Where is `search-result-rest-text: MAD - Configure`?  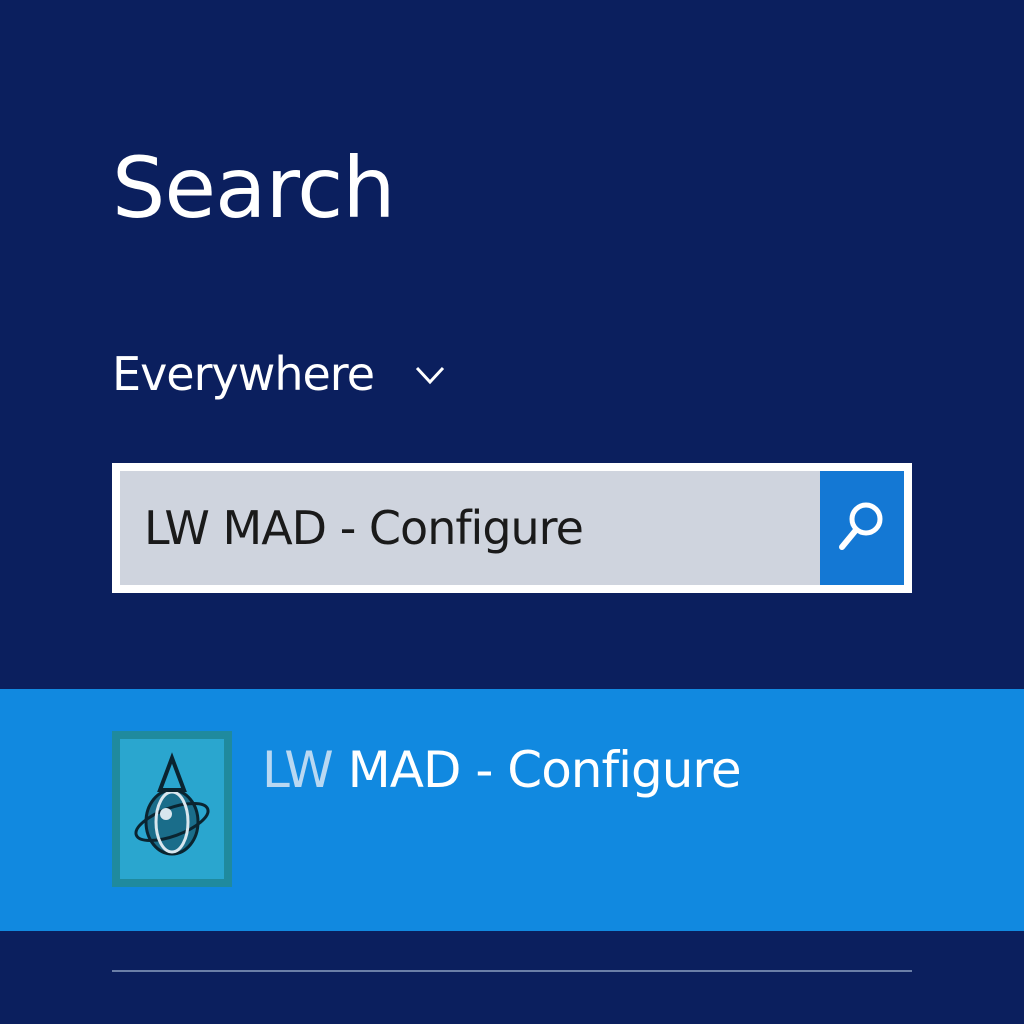 search-result-rest-text: MAD - Configure is located at coordinates (537, 770).